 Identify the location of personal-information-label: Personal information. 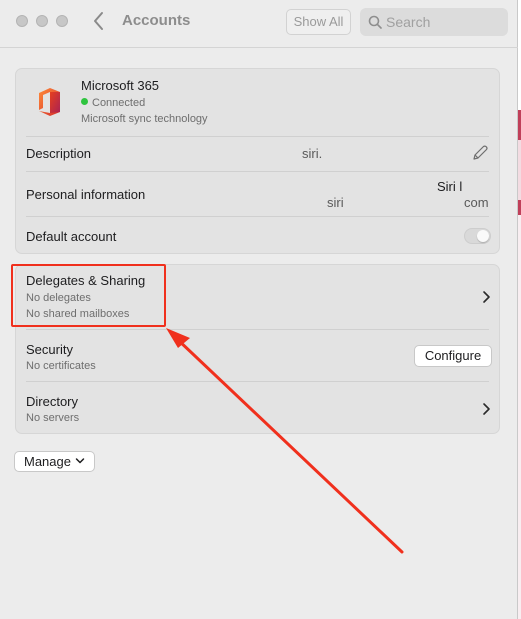
(86, 194).